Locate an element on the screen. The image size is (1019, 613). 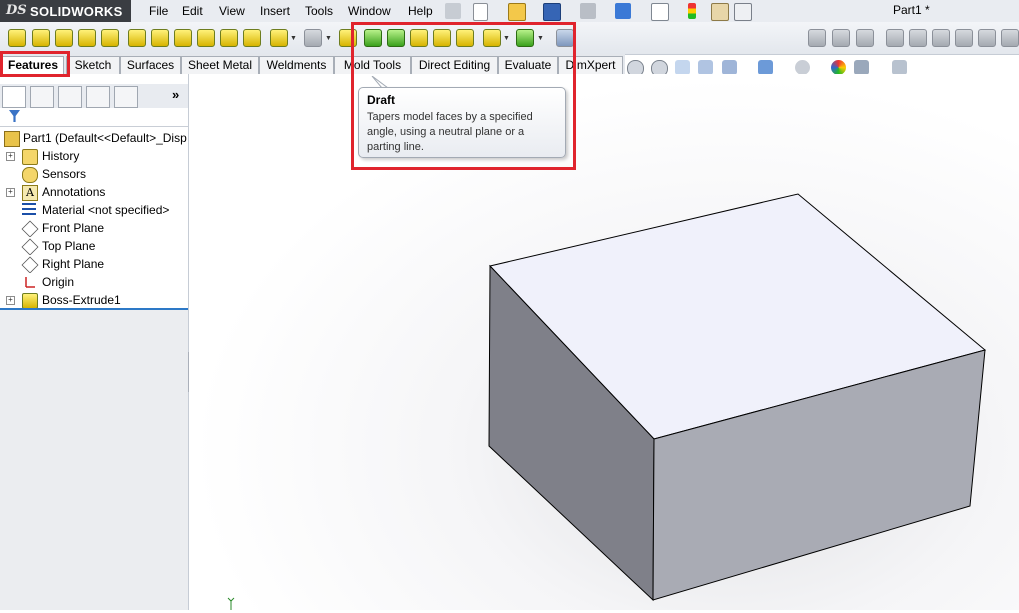
view-settings-icon is located at coordinates (899, 67).